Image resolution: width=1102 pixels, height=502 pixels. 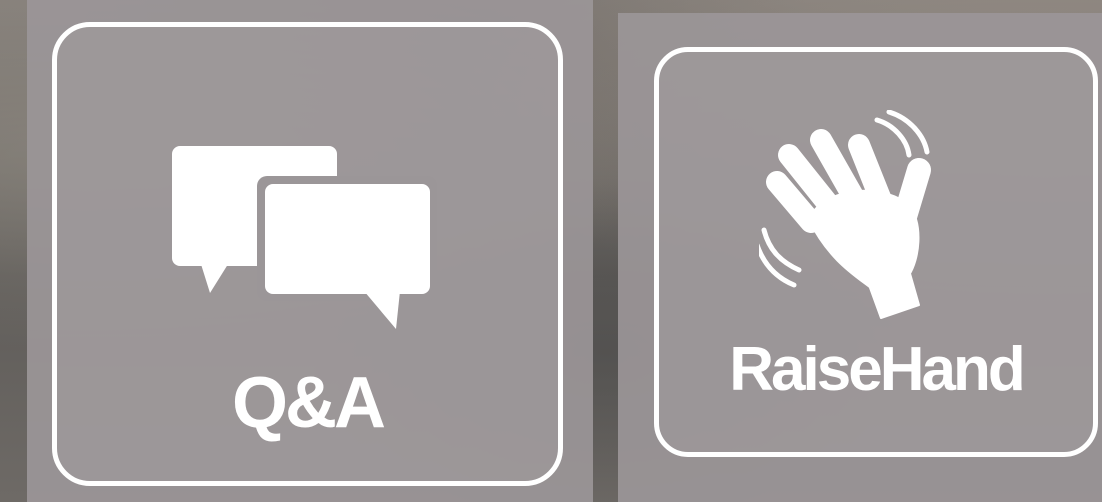 What do you see at coordinates (877, 369) in the screenshot?
I see `raise-hand-label: RaiseHand` at bounding box center [877, 369].